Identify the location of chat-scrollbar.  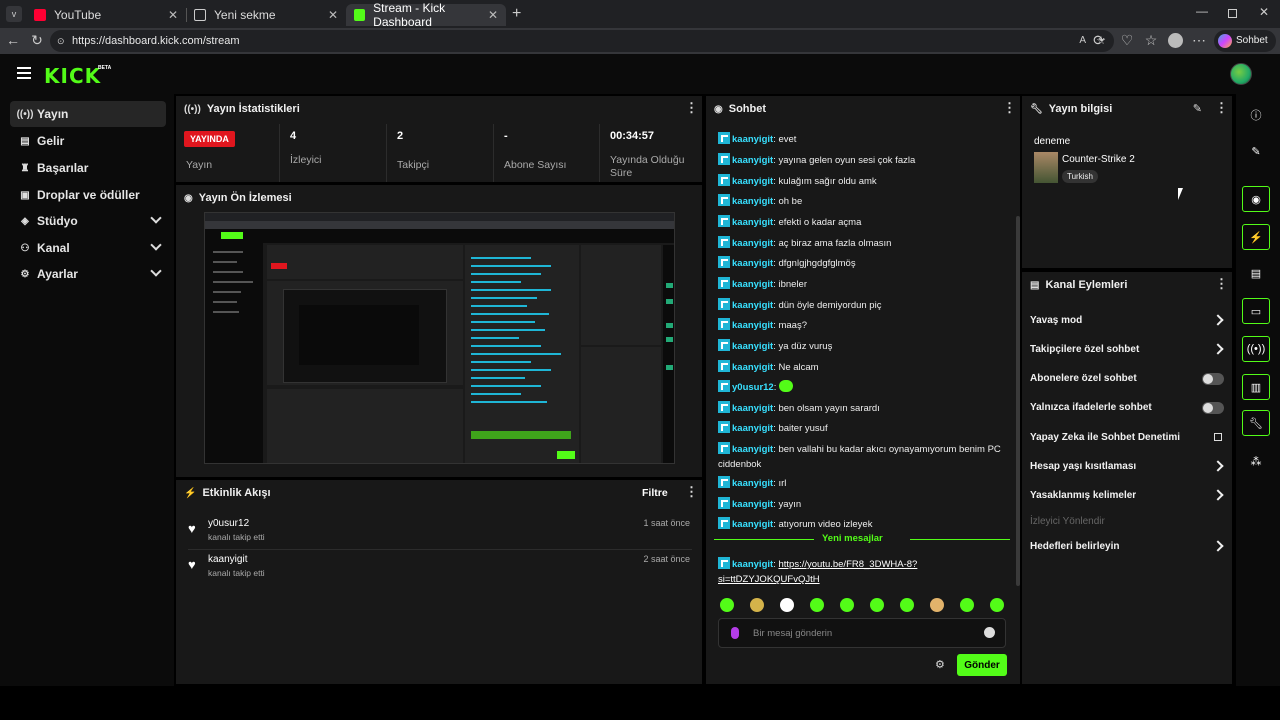
(1018, 401).